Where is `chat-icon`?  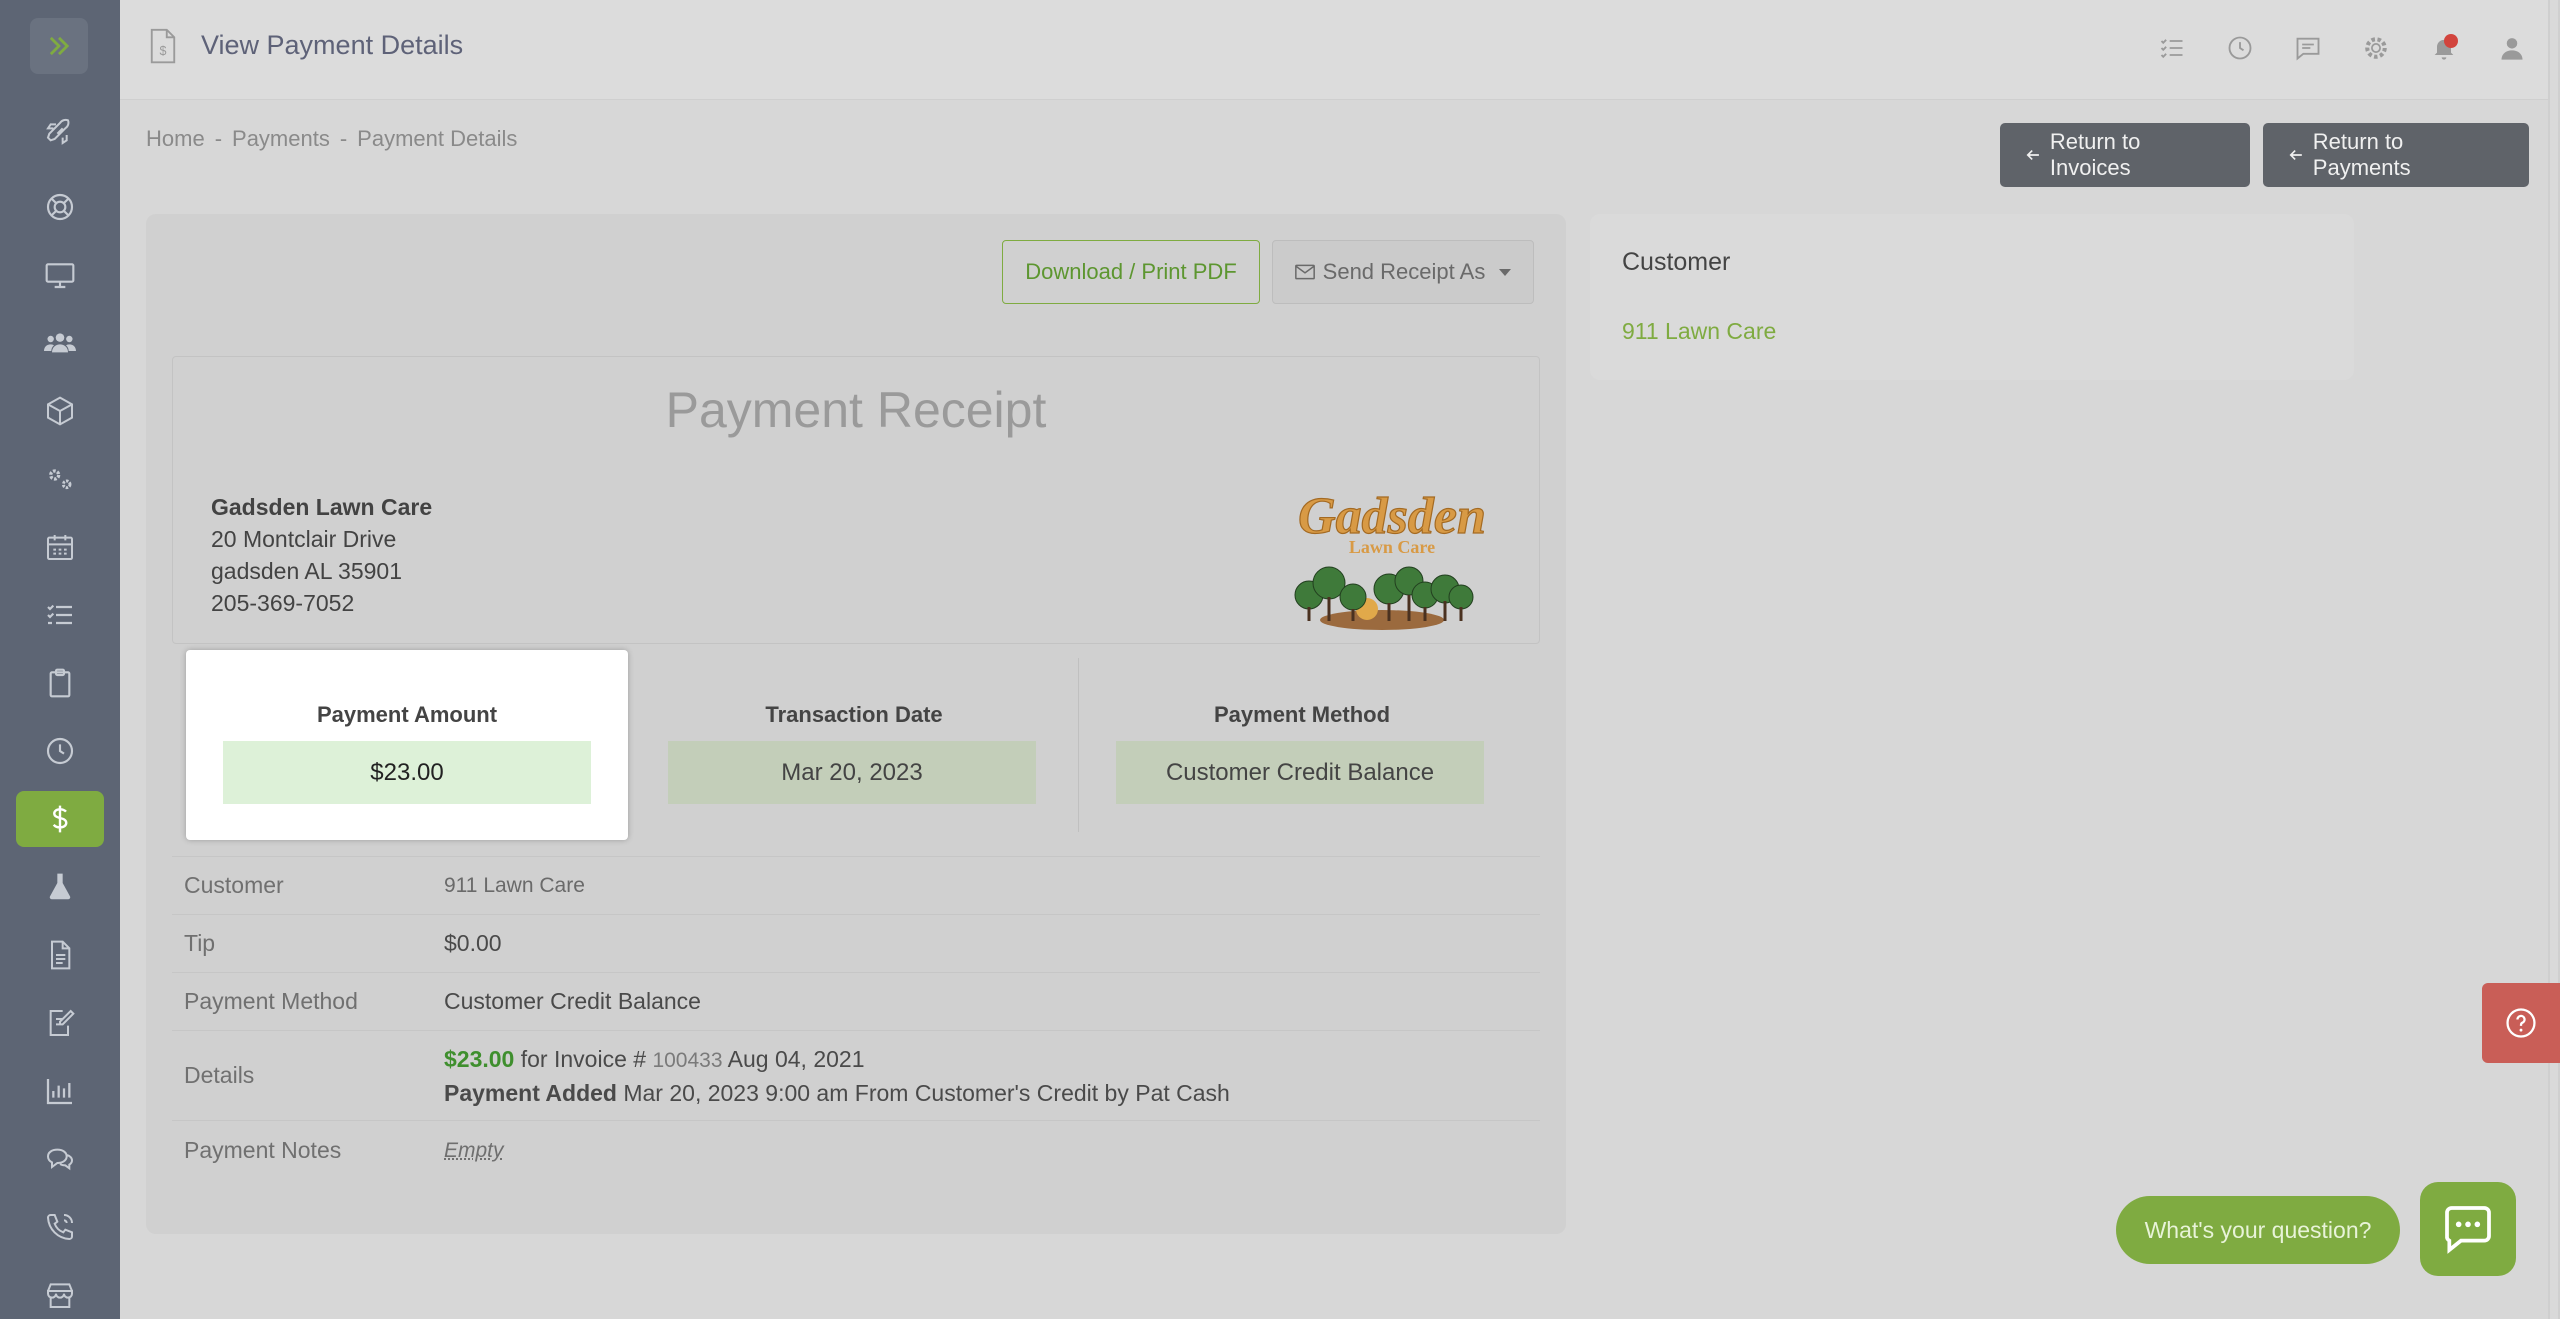 chat-icon is located at coordinates (2308, 49).